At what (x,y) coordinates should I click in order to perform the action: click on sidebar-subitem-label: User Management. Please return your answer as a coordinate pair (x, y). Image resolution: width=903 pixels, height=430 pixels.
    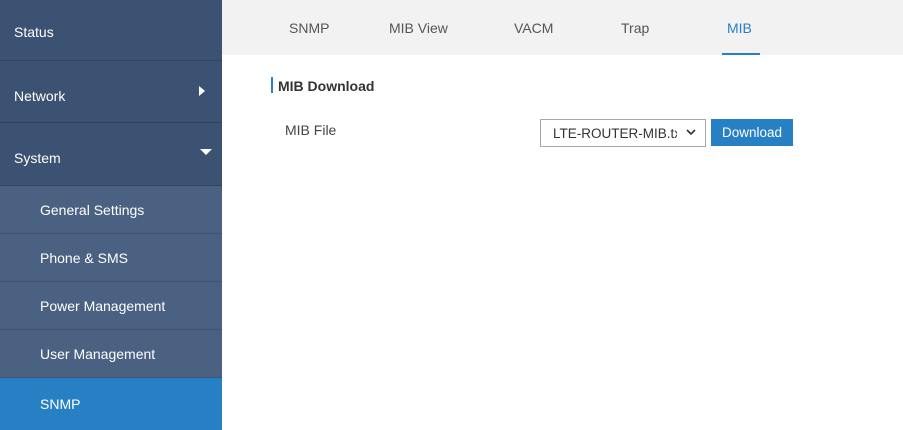
    Looking at the image, I should click on (98, 354).